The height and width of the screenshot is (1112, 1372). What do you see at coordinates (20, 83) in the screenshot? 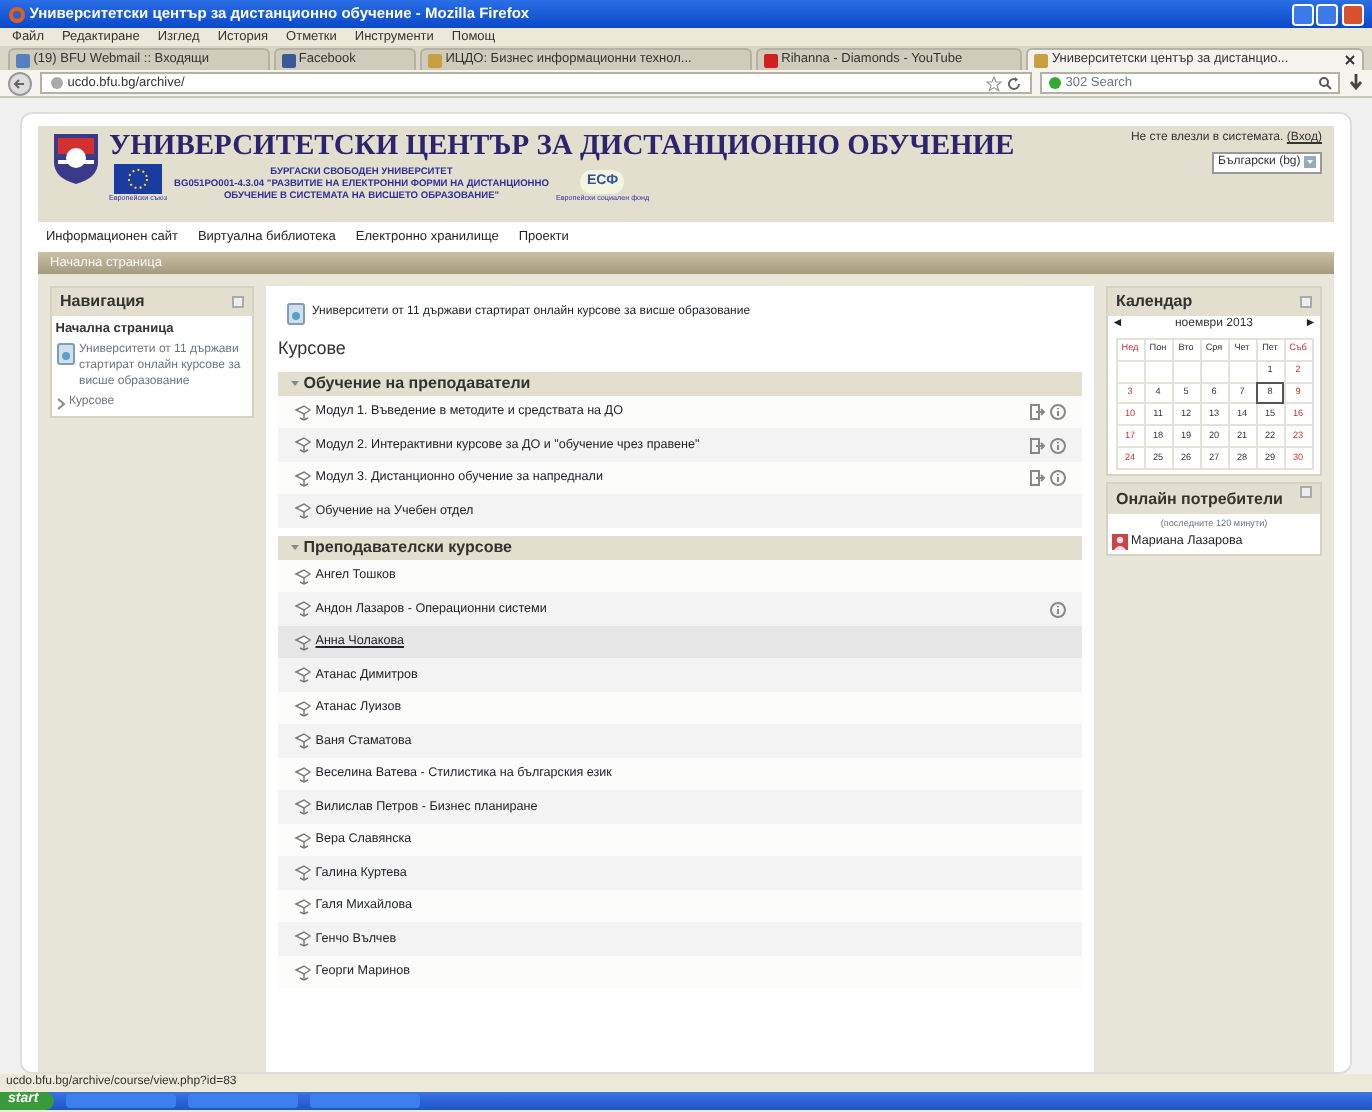
I see `back-icon` at bounding box center [20, 83].